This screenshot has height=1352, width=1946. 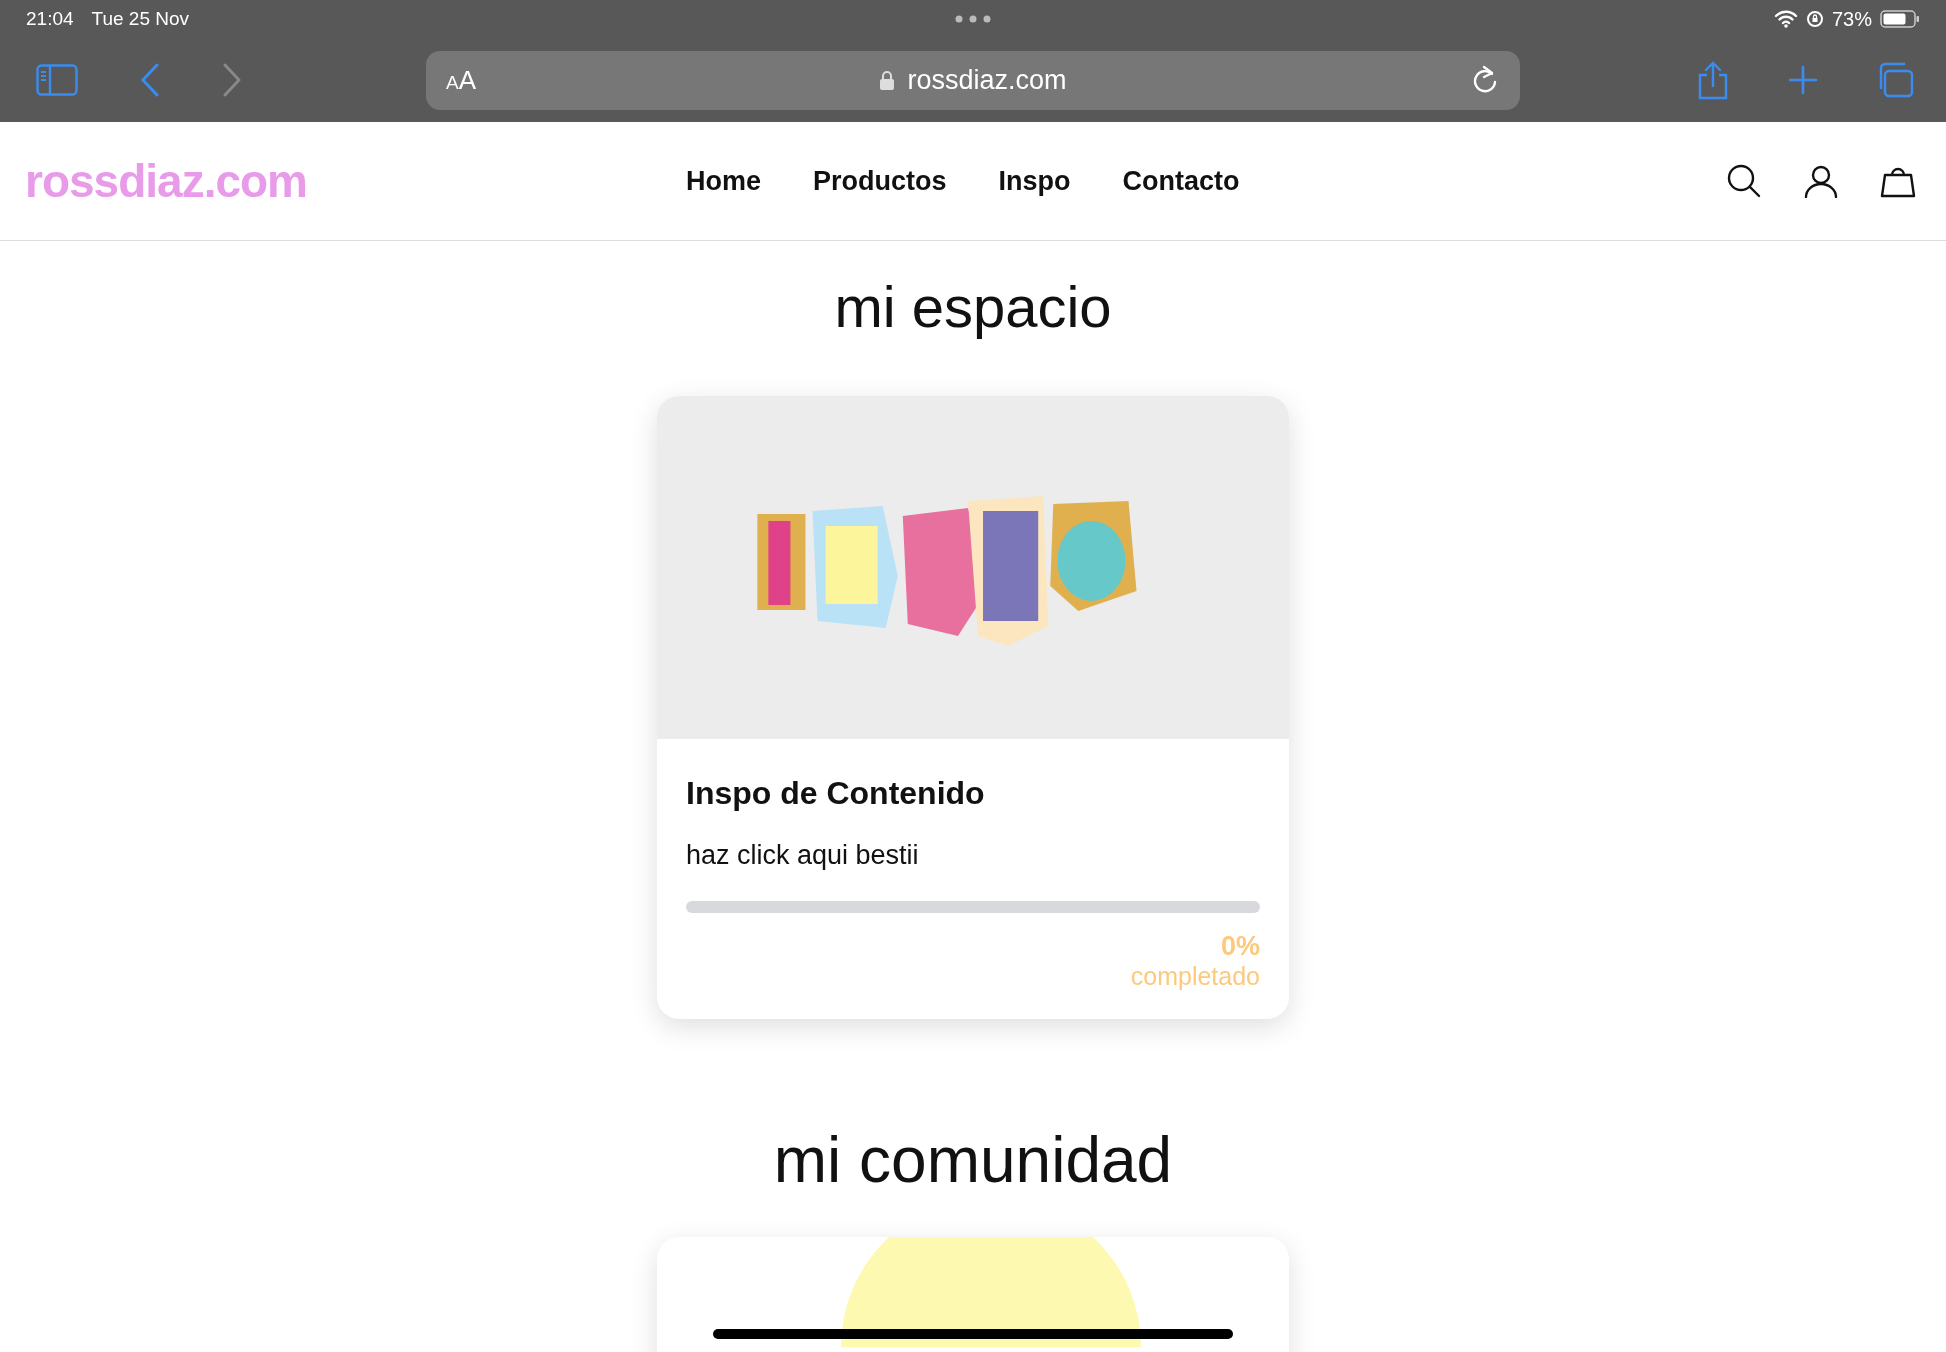 I want to click on more-dots-icon, so click(x=973, y=19).